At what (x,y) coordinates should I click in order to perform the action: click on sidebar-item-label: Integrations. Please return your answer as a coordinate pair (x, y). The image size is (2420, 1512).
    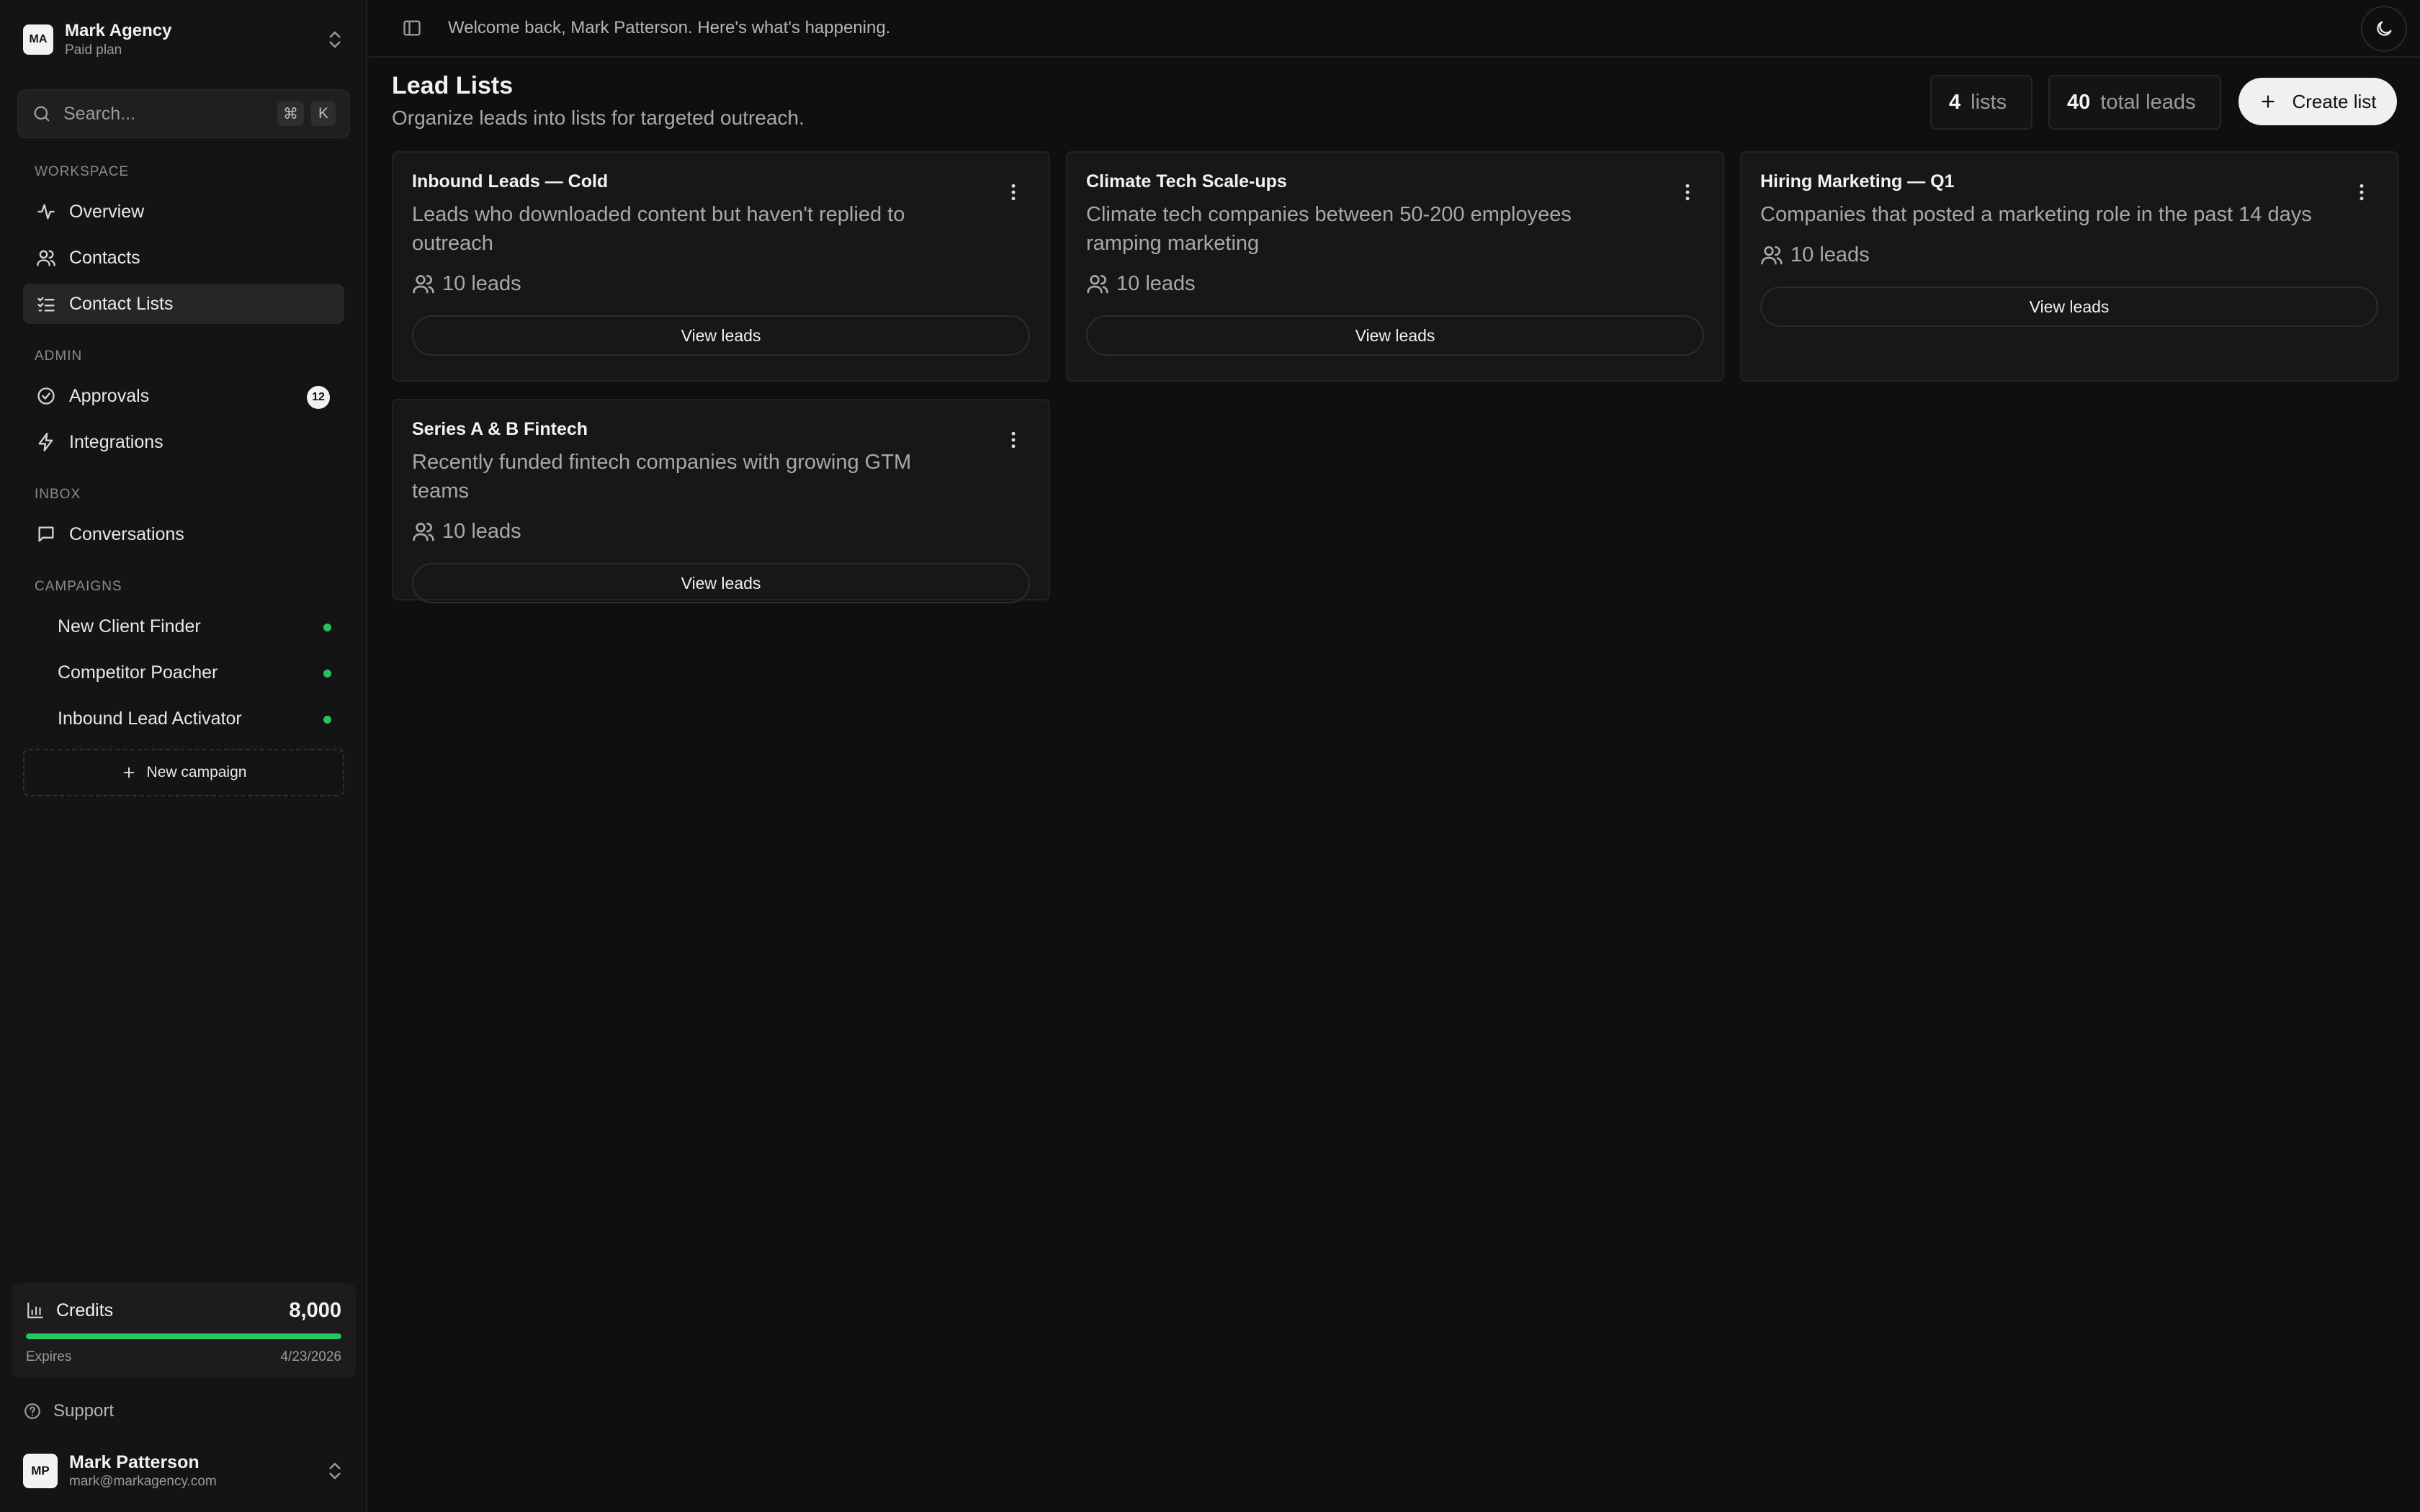
    Looking at the image, I should click on (116, 441).